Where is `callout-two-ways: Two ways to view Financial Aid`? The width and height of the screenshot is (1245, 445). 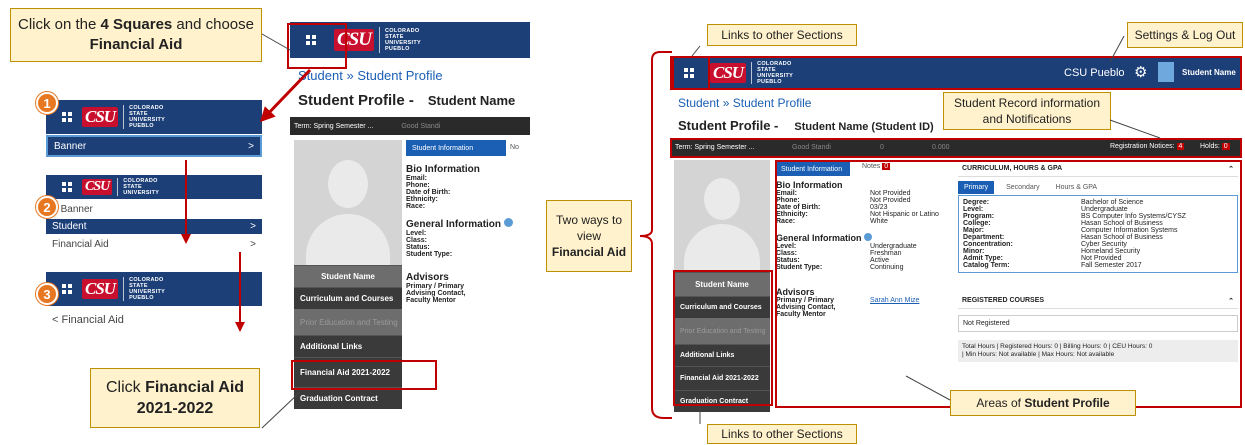 callout-two-ways: Two ways to view Financial Aid is located at coordinates (589, 236).